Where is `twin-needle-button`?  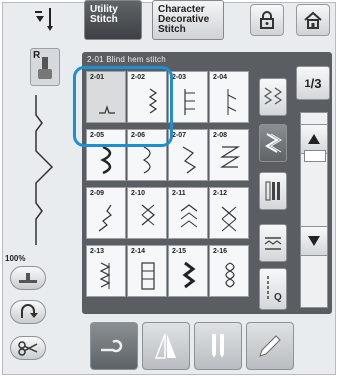 twin-needle-button is located at coordinates (218, 346).